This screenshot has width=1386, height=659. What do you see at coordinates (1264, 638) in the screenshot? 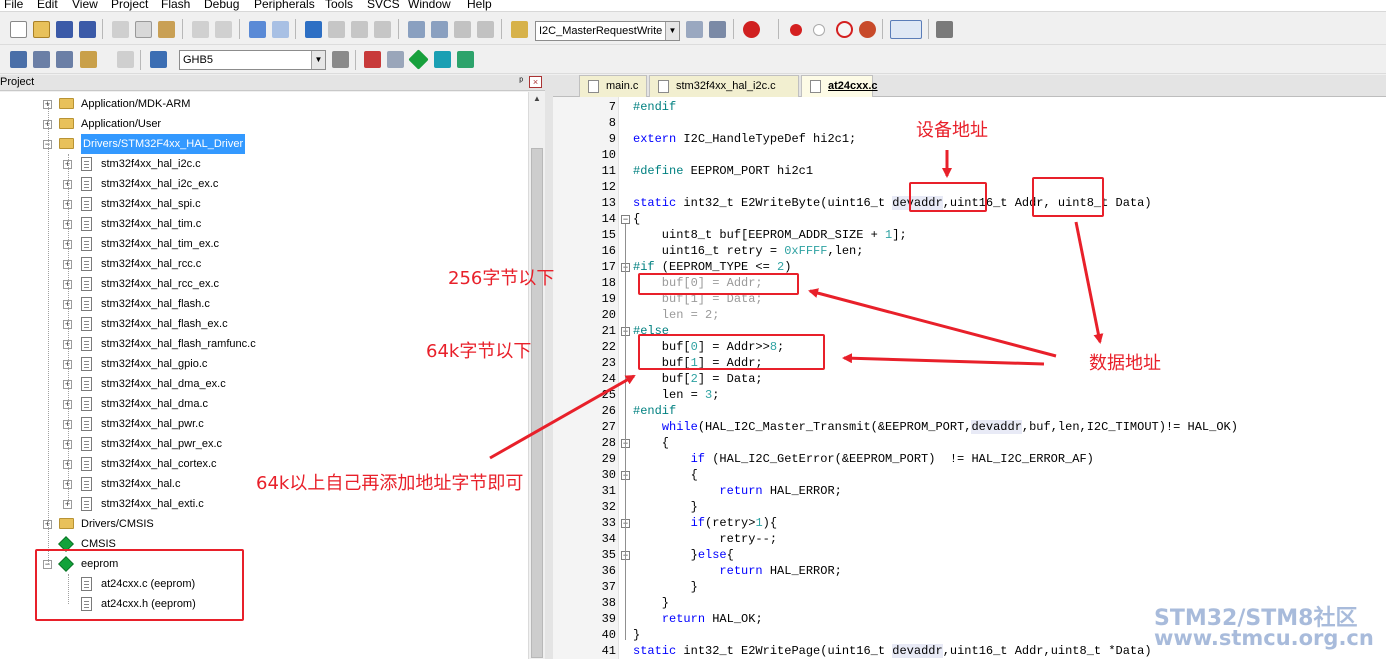
I see `watermark-line2: www.stmcu.org.cn` at bounding box center [1264, 638].